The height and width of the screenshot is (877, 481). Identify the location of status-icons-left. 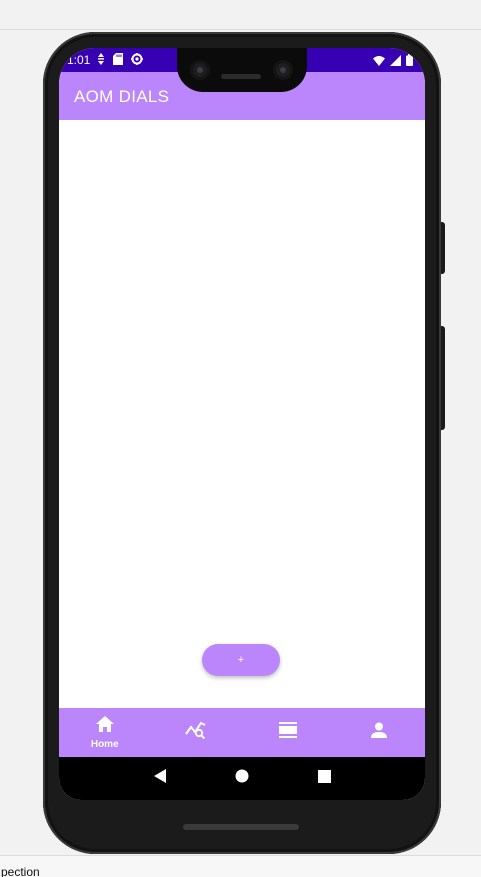
(120, 61).